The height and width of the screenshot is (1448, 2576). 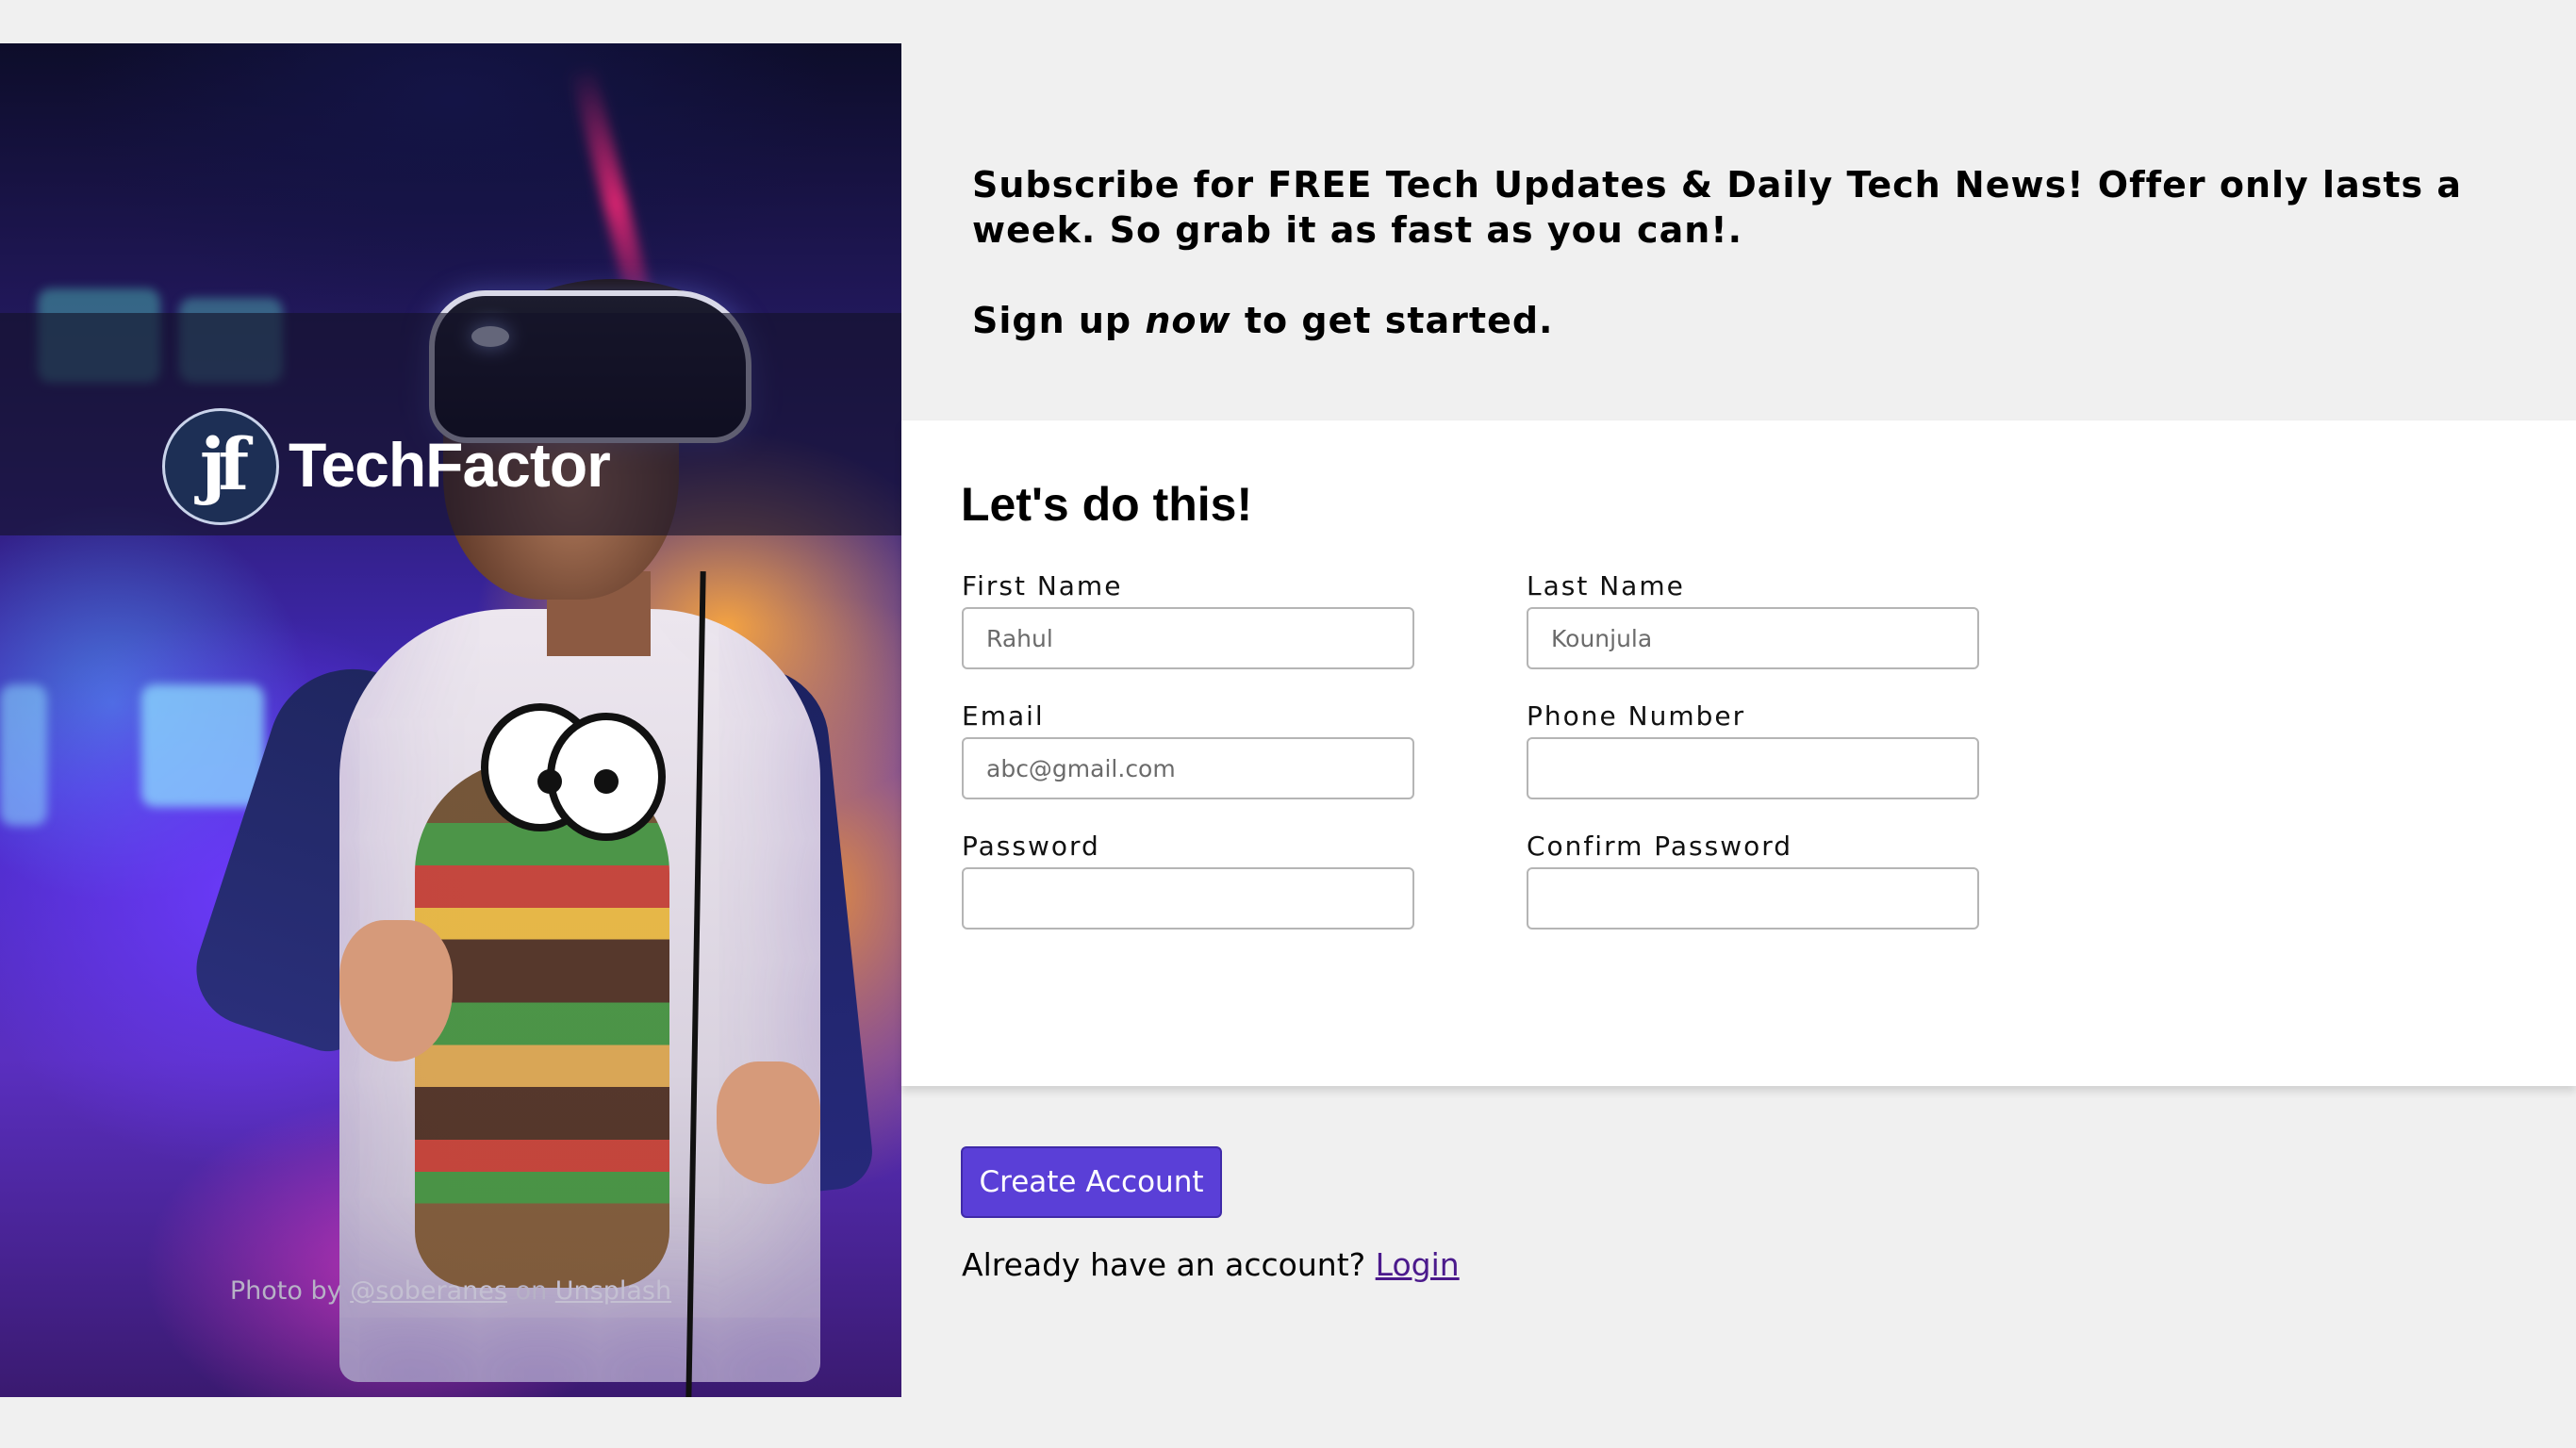 I want to click on form-title: Let's do this!, so click(x=1107, y=504).